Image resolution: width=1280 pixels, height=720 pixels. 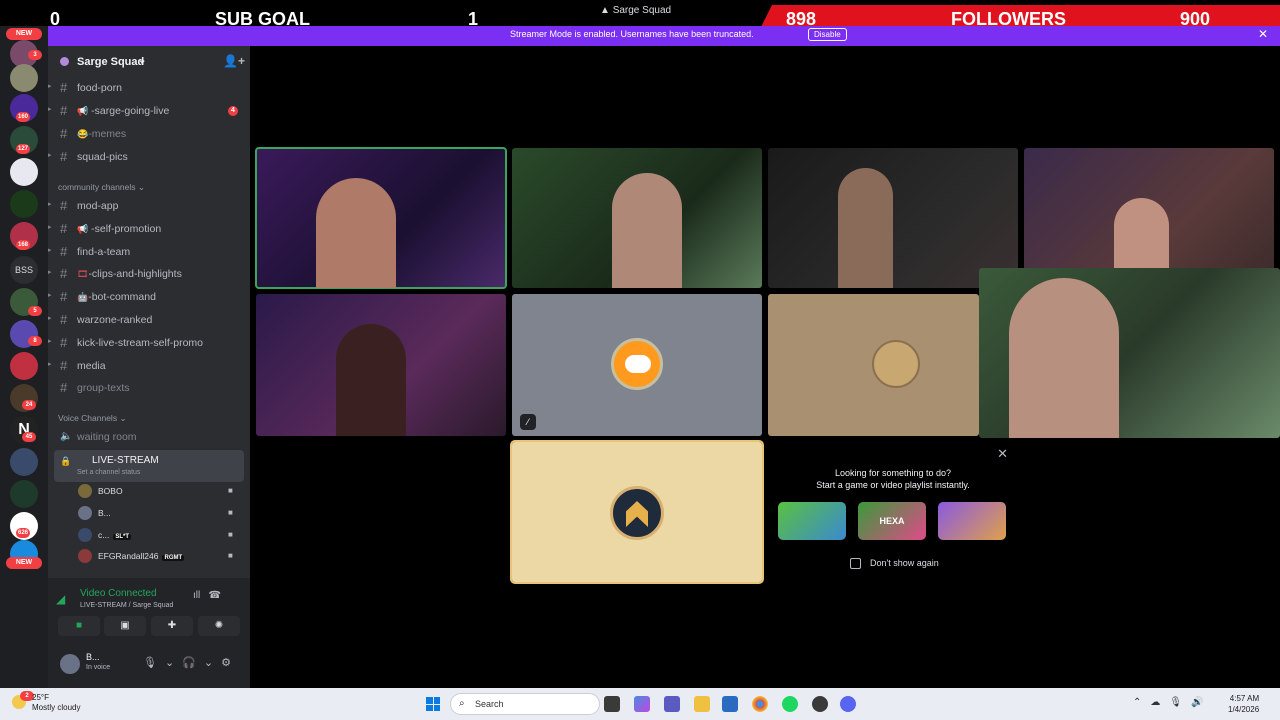 What do you see at coordinates (125, 460) in the screenshot?
I see `voice-channel-name: LIVE-STREAM` at bounding box center [125, 460].